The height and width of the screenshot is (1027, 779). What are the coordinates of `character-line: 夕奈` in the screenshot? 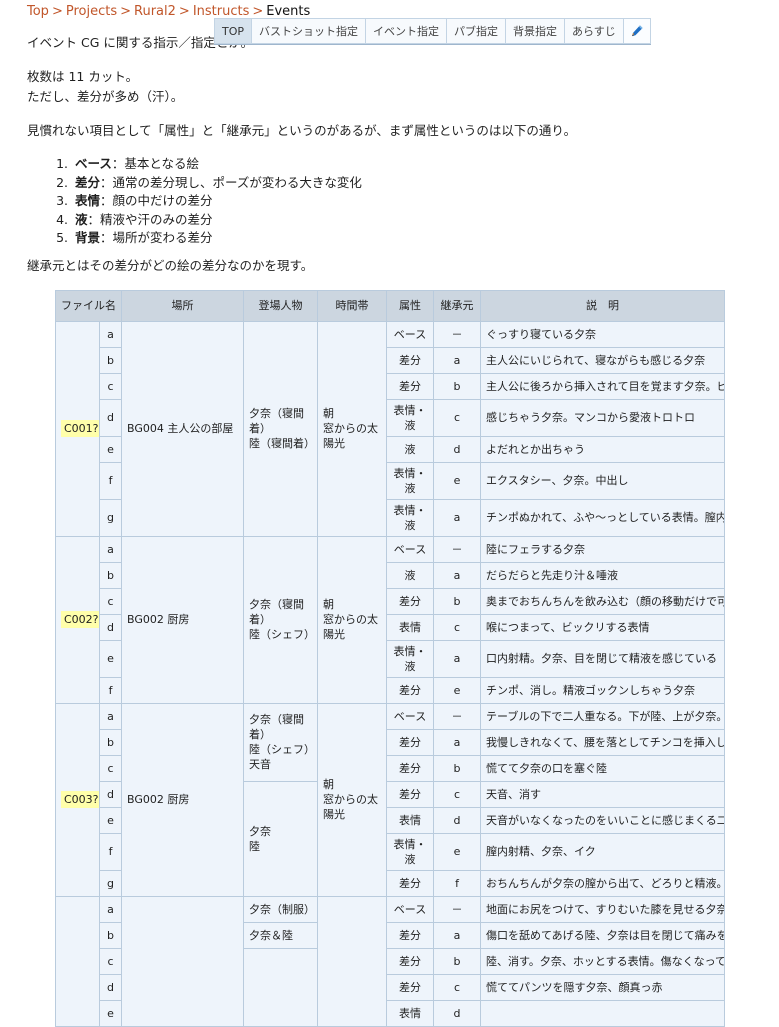 It's located at (260, 831).